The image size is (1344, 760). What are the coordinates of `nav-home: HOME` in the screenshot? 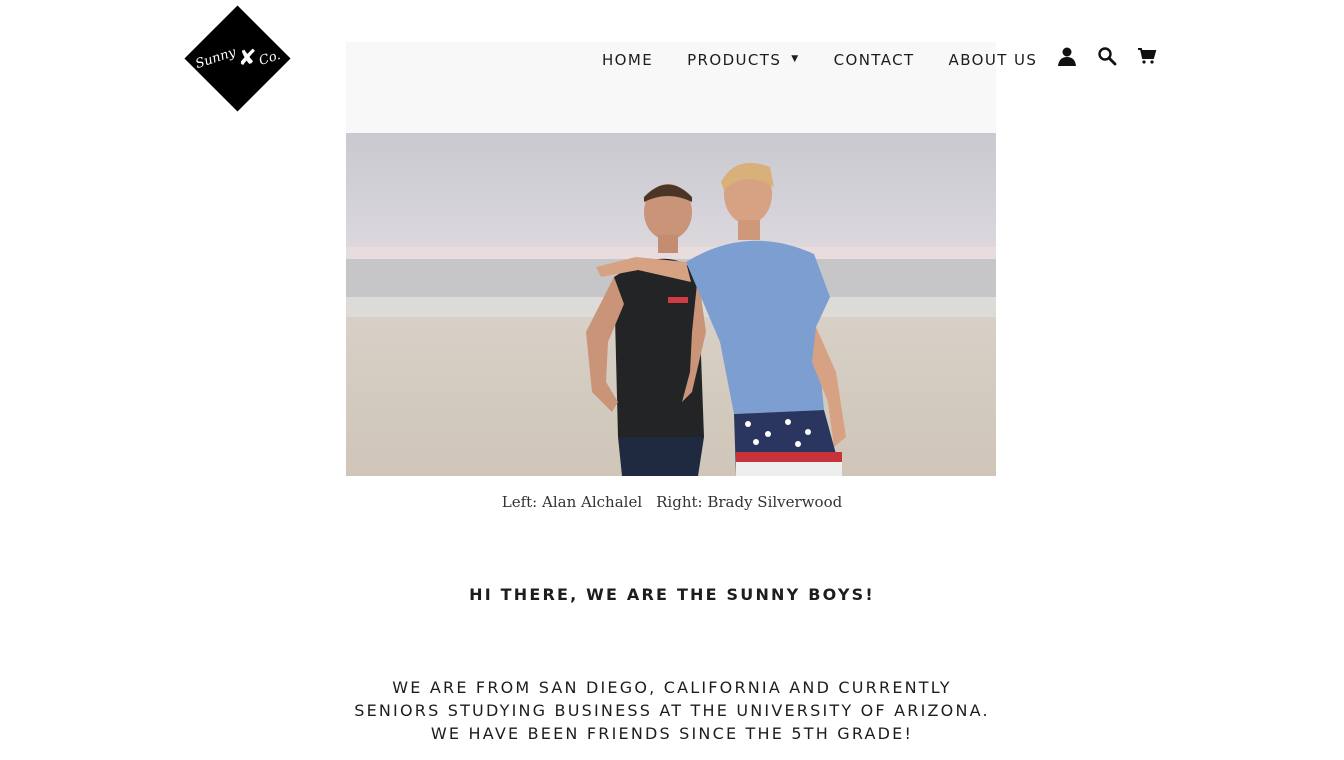 It's located at (627, 60).